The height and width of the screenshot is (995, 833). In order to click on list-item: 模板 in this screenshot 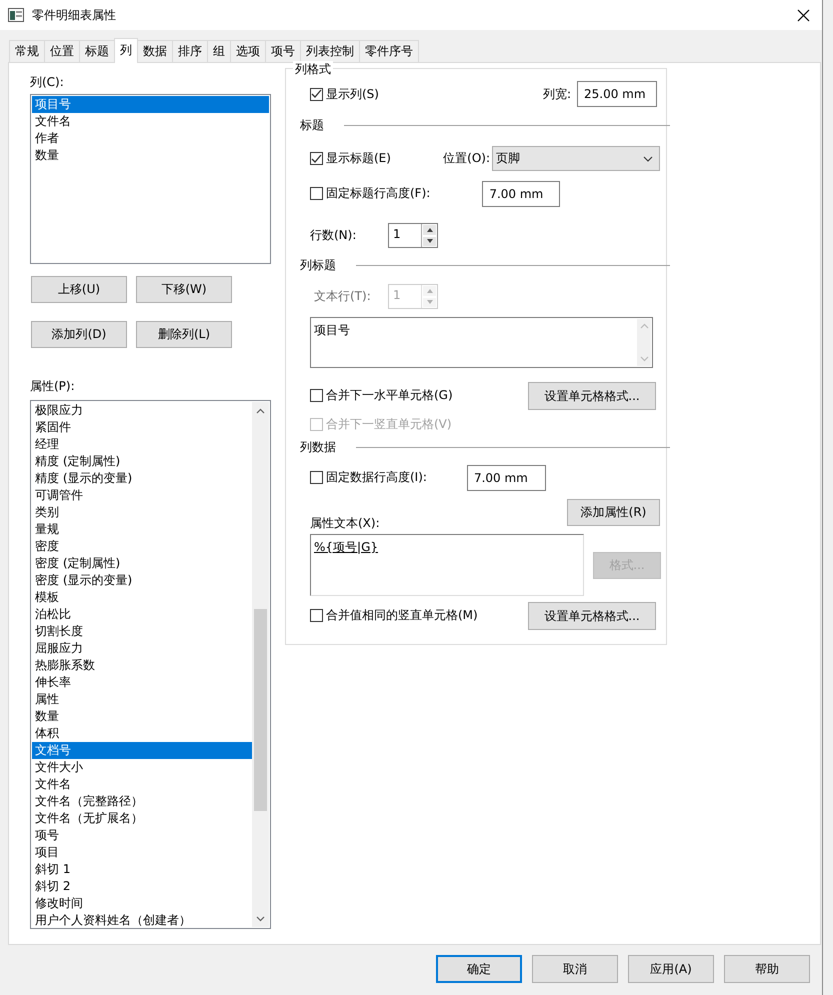, I will do `click(142, 597)`.